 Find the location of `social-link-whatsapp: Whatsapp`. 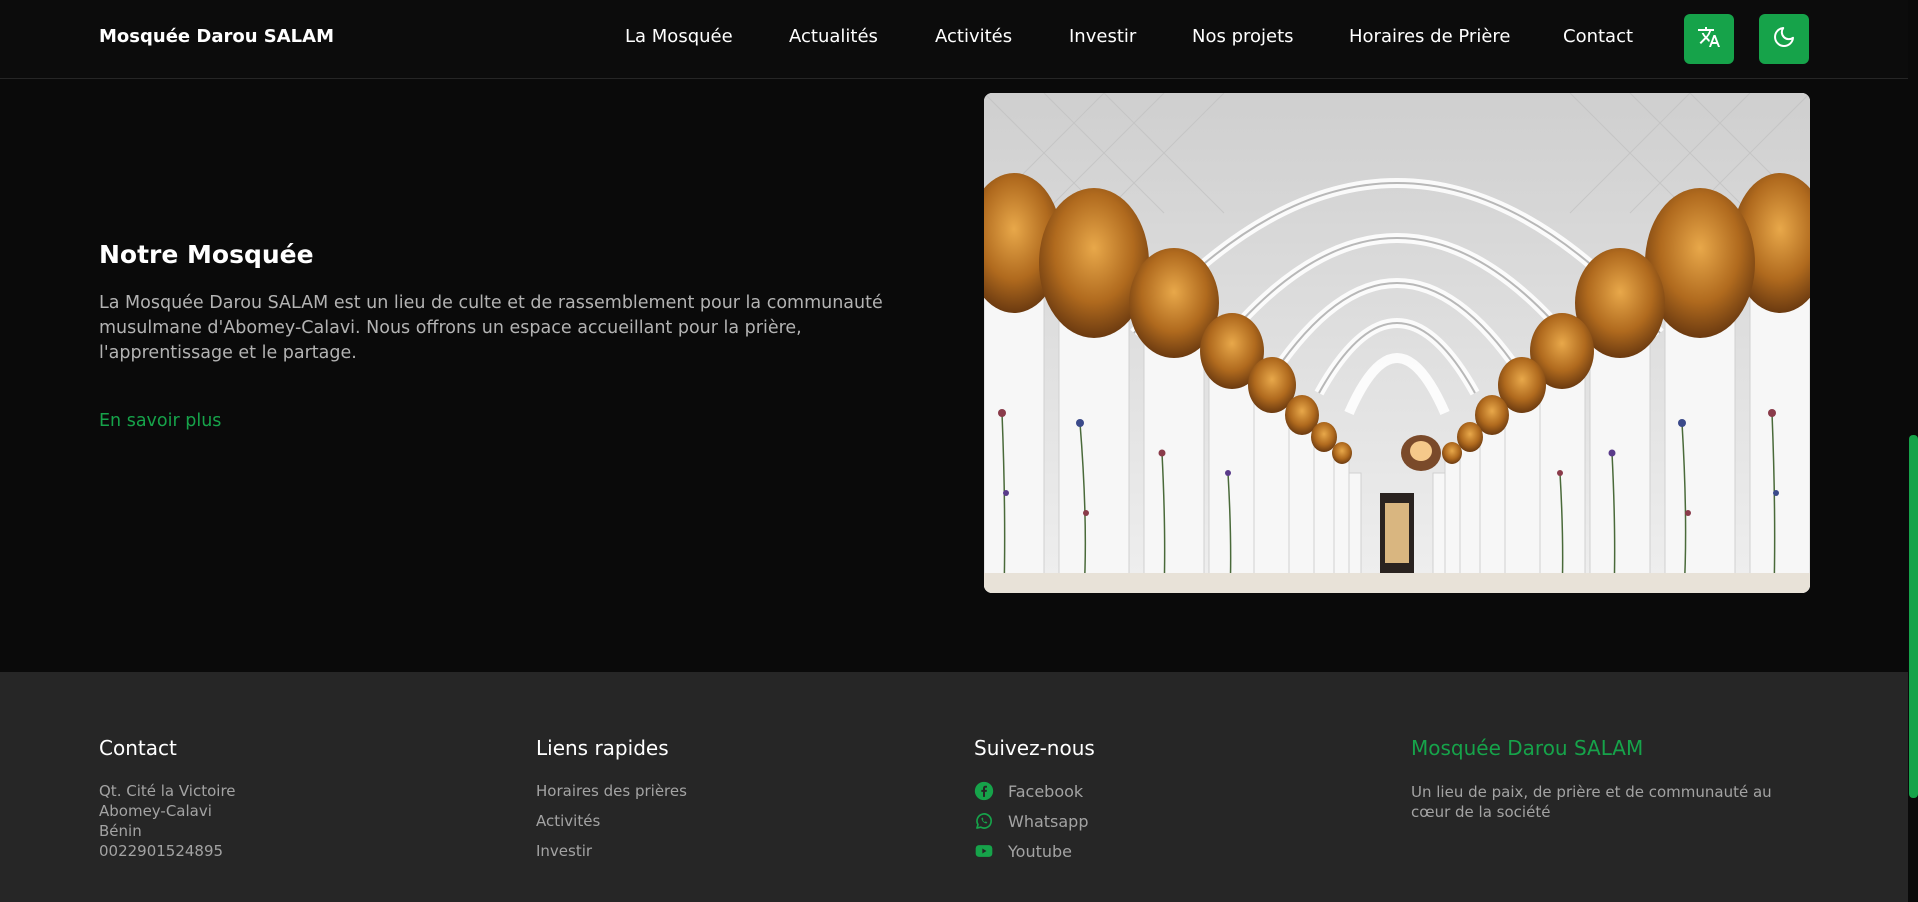

social-link-whatsapp: Whatsapp is located at coordinates (1031, 821).